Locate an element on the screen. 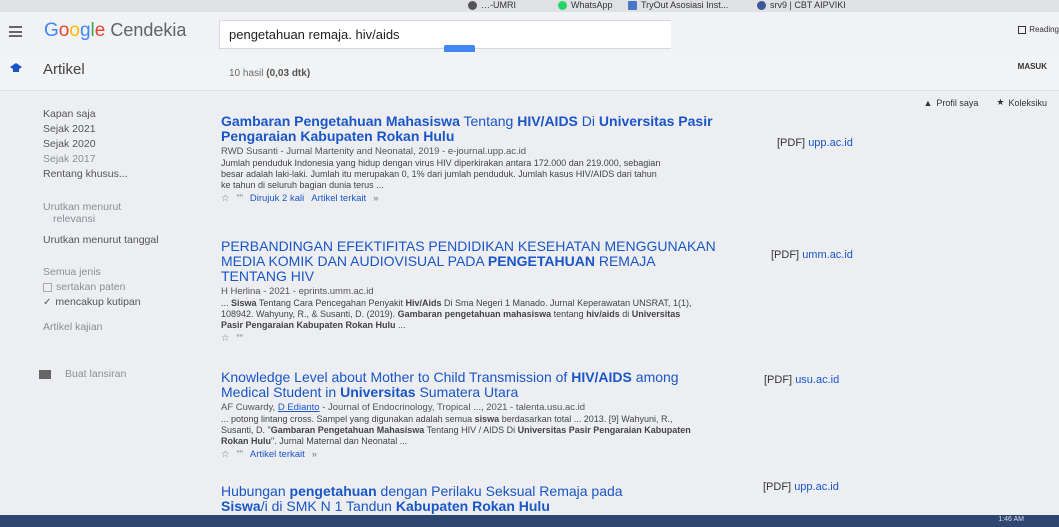 The image size is (1059, 527). result-stats: 10 hasil (0,03 dtk) is located at coordinates (270, 73).